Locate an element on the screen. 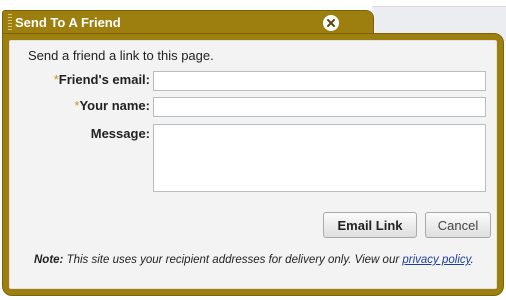 This screenshot has height=300, width=506. close-icon is located at coordinates (331, 23).